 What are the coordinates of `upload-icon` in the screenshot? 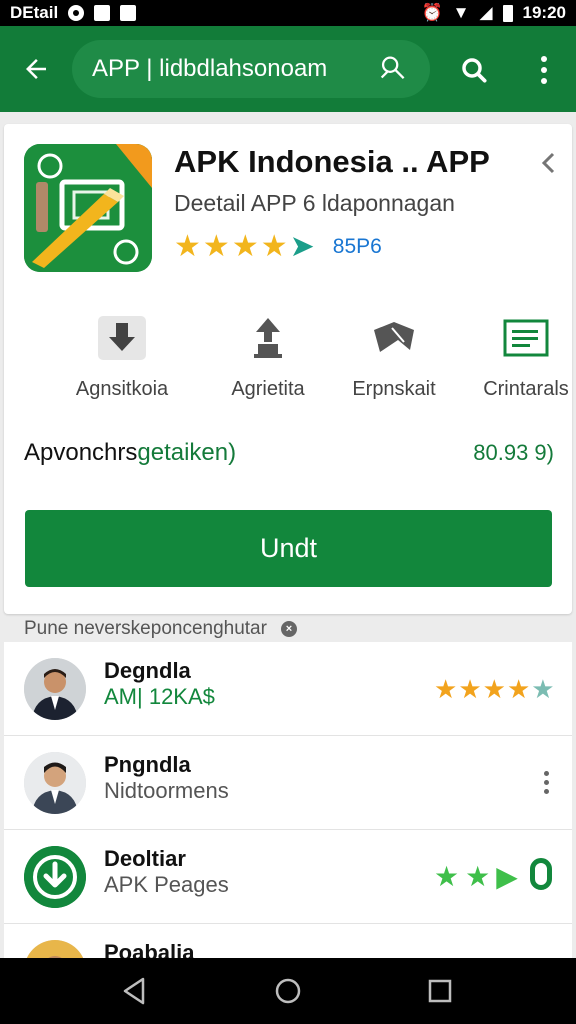 It's located at (268, 338).